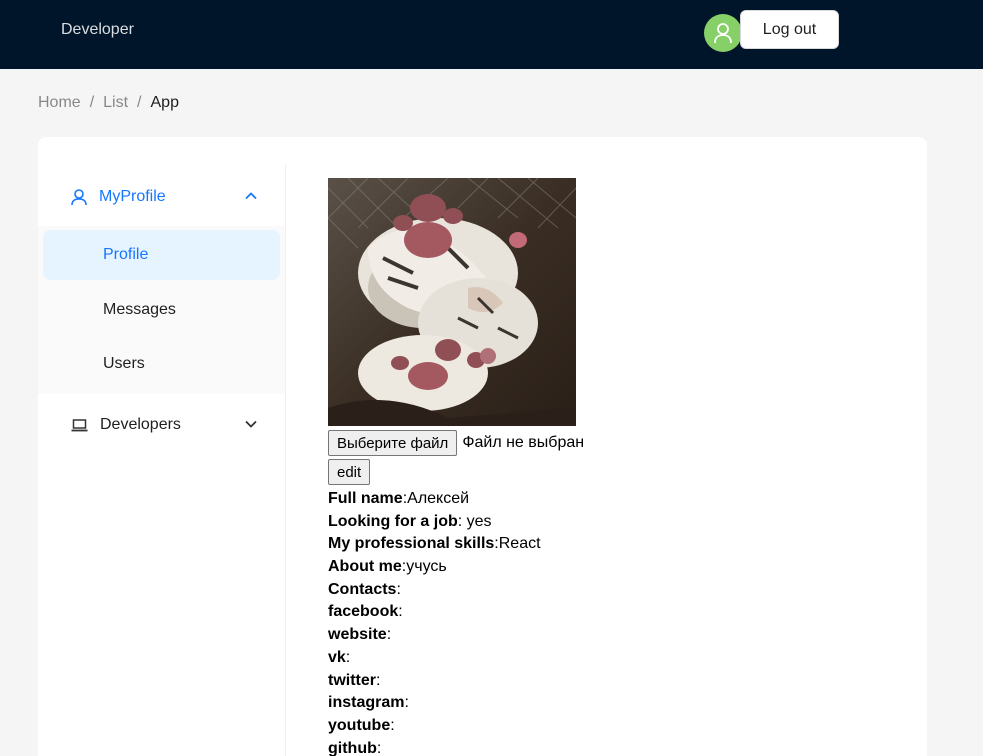 Image resolution: width=983 pixels, height=756 pixels. I want to click on sidebar-item-label: Messages, so click(139, 309).